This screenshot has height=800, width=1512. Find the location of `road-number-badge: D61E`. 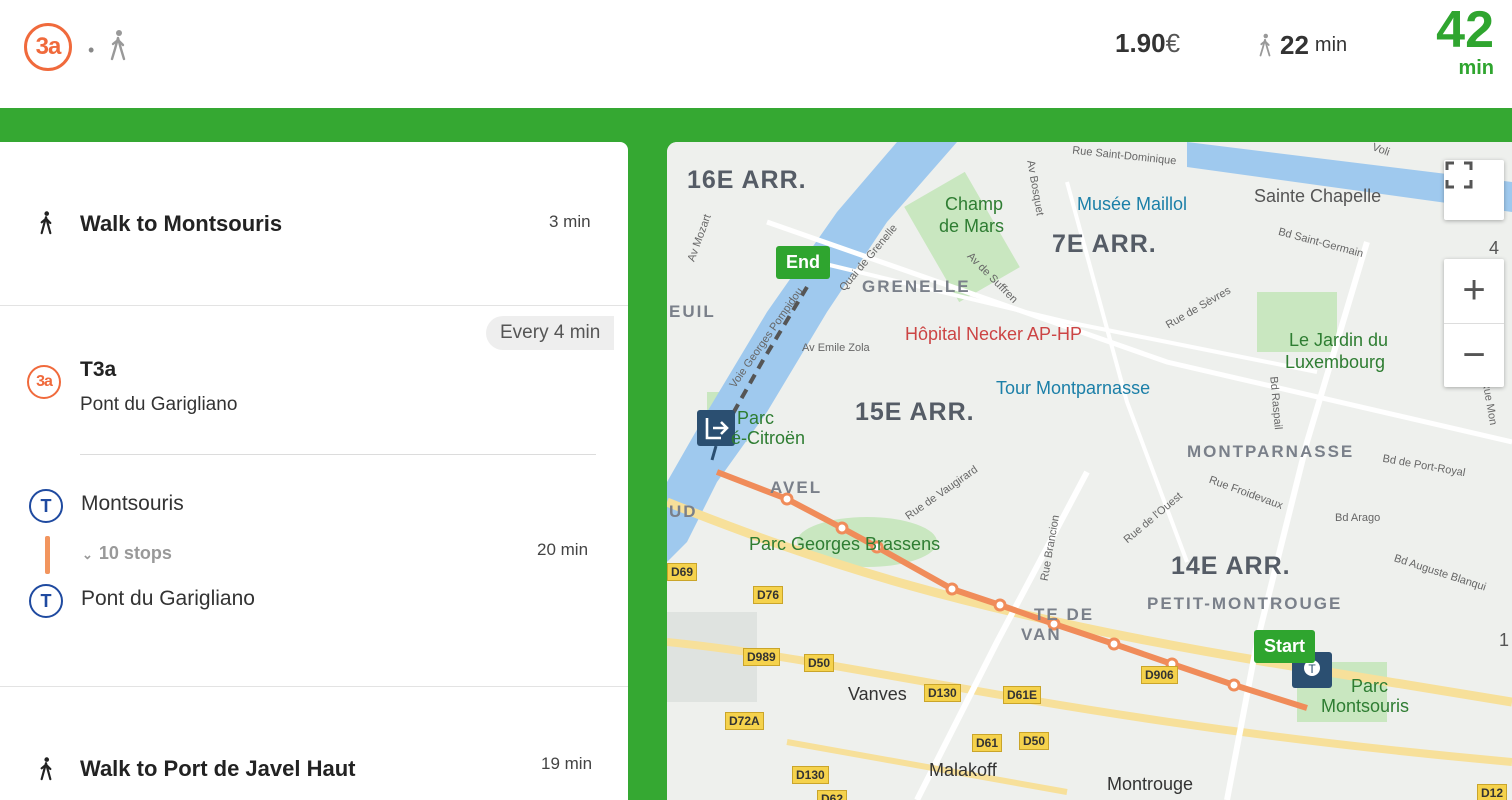

road-number-badge: D61E is located at coordinates (1022, 695).